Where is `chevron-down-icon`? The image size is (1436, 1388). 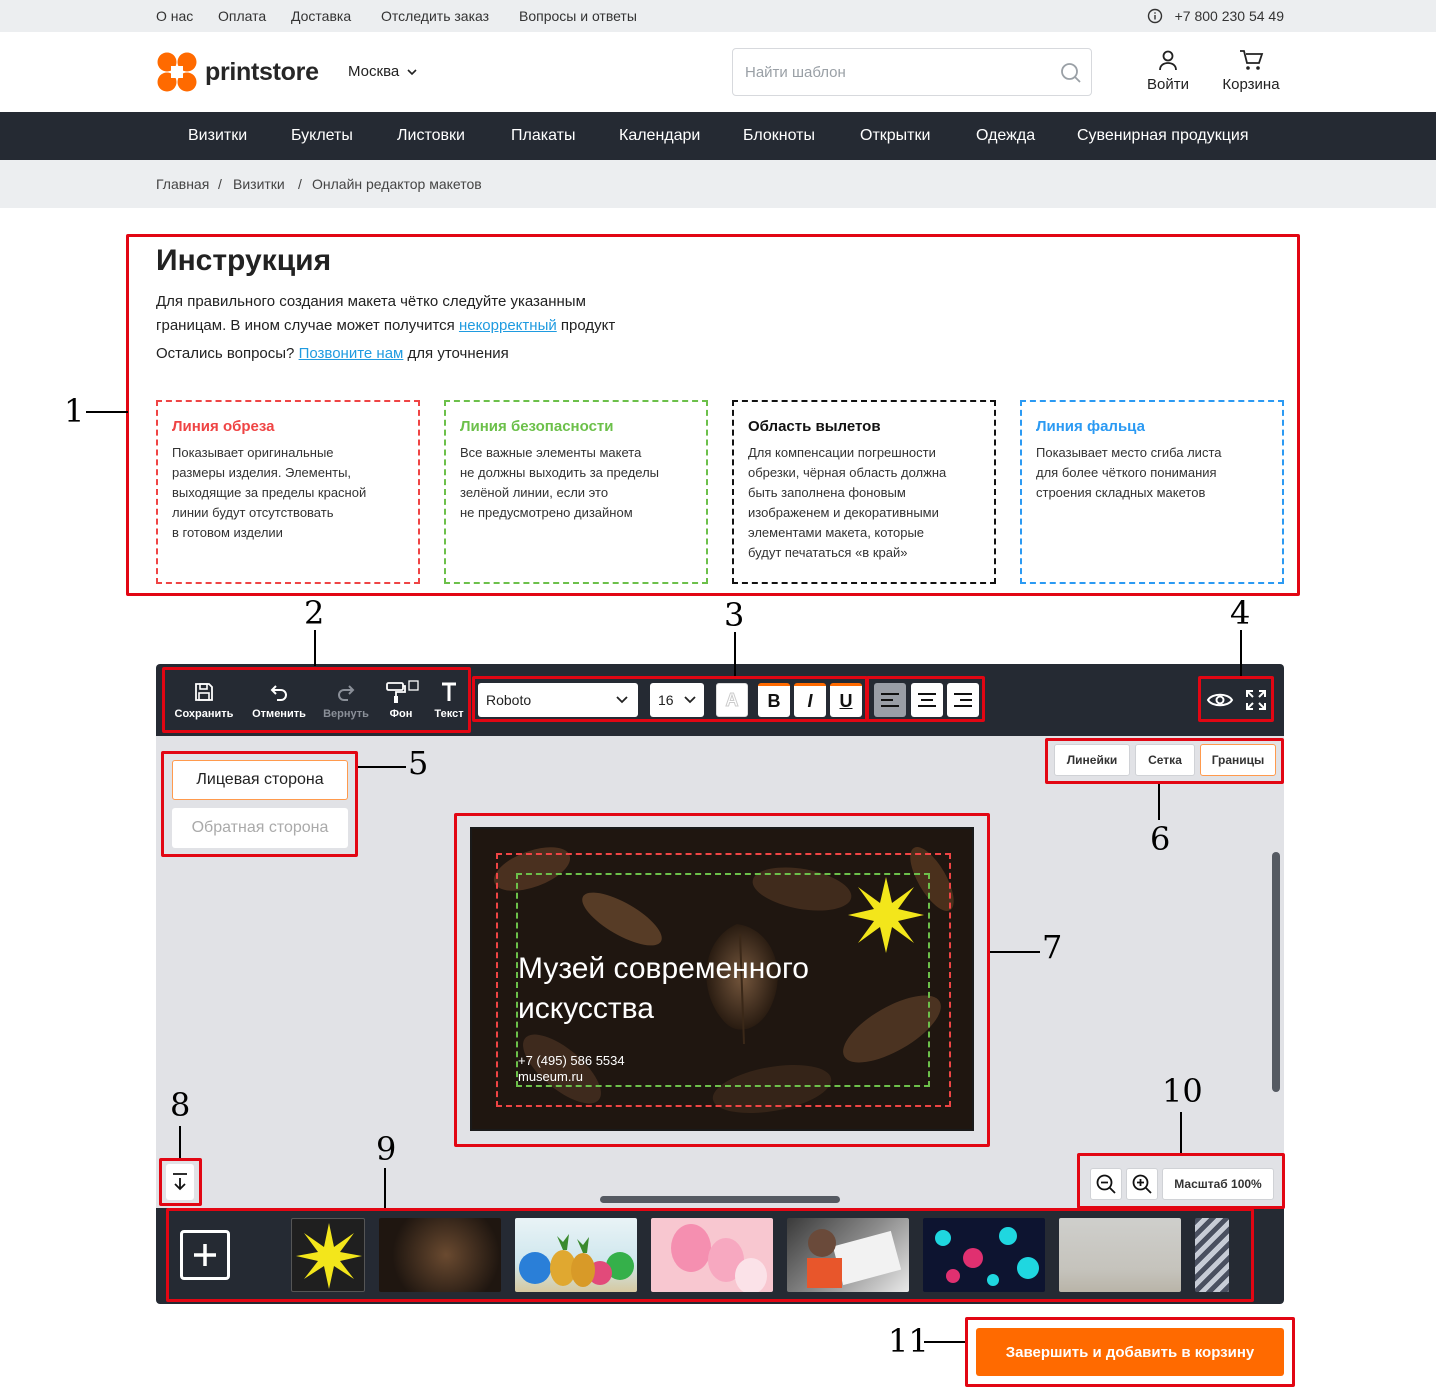
chevron-down-icon is located at coordinates (412, 72).